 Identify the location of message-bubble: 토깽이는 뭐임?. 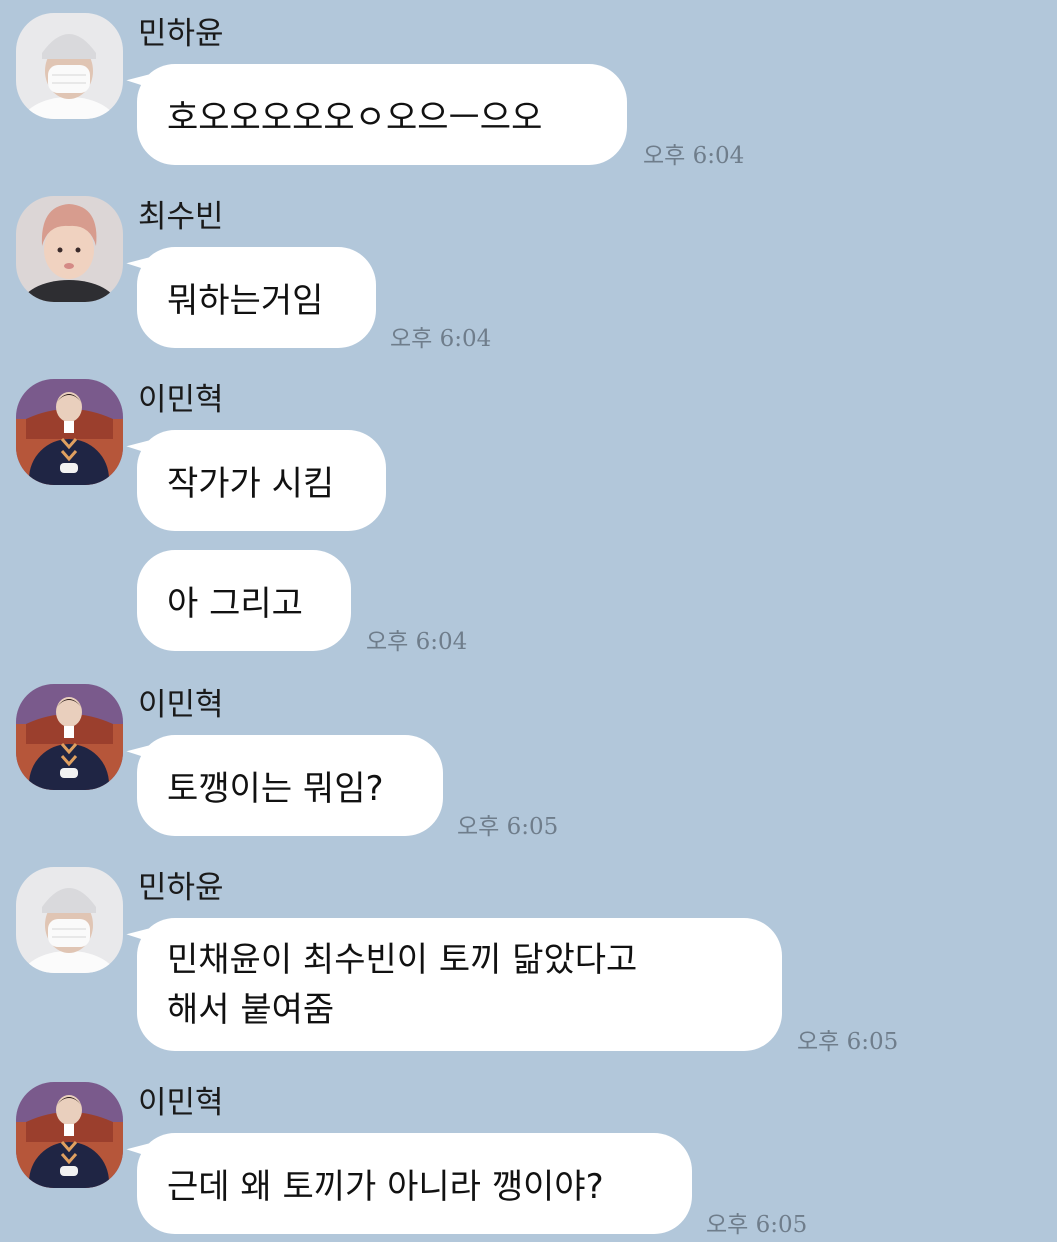
(290, 785).